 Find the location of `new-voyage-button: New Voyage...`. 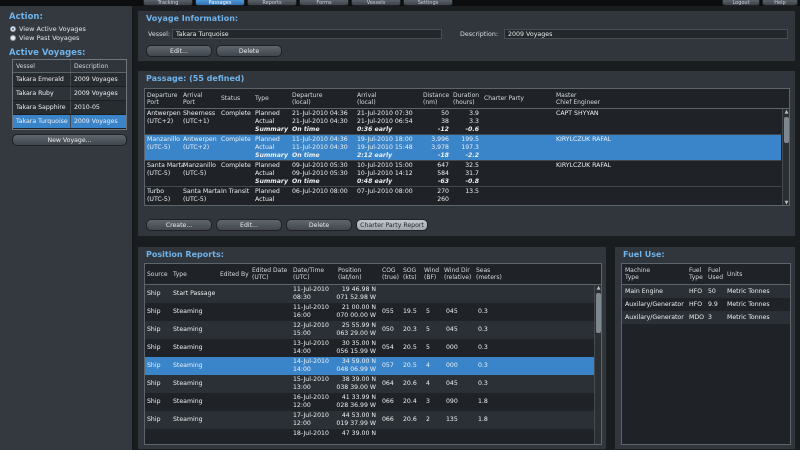

new-voyage-button: New Voyage... is located at coordinates (69, 140).